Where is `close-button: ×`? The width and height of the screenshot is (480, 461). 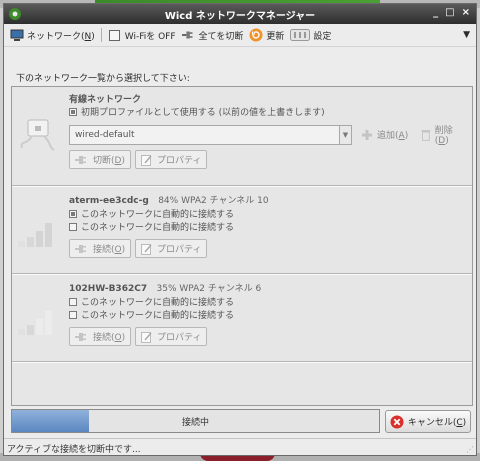
close-button: × is located at coordinates (466, 12).